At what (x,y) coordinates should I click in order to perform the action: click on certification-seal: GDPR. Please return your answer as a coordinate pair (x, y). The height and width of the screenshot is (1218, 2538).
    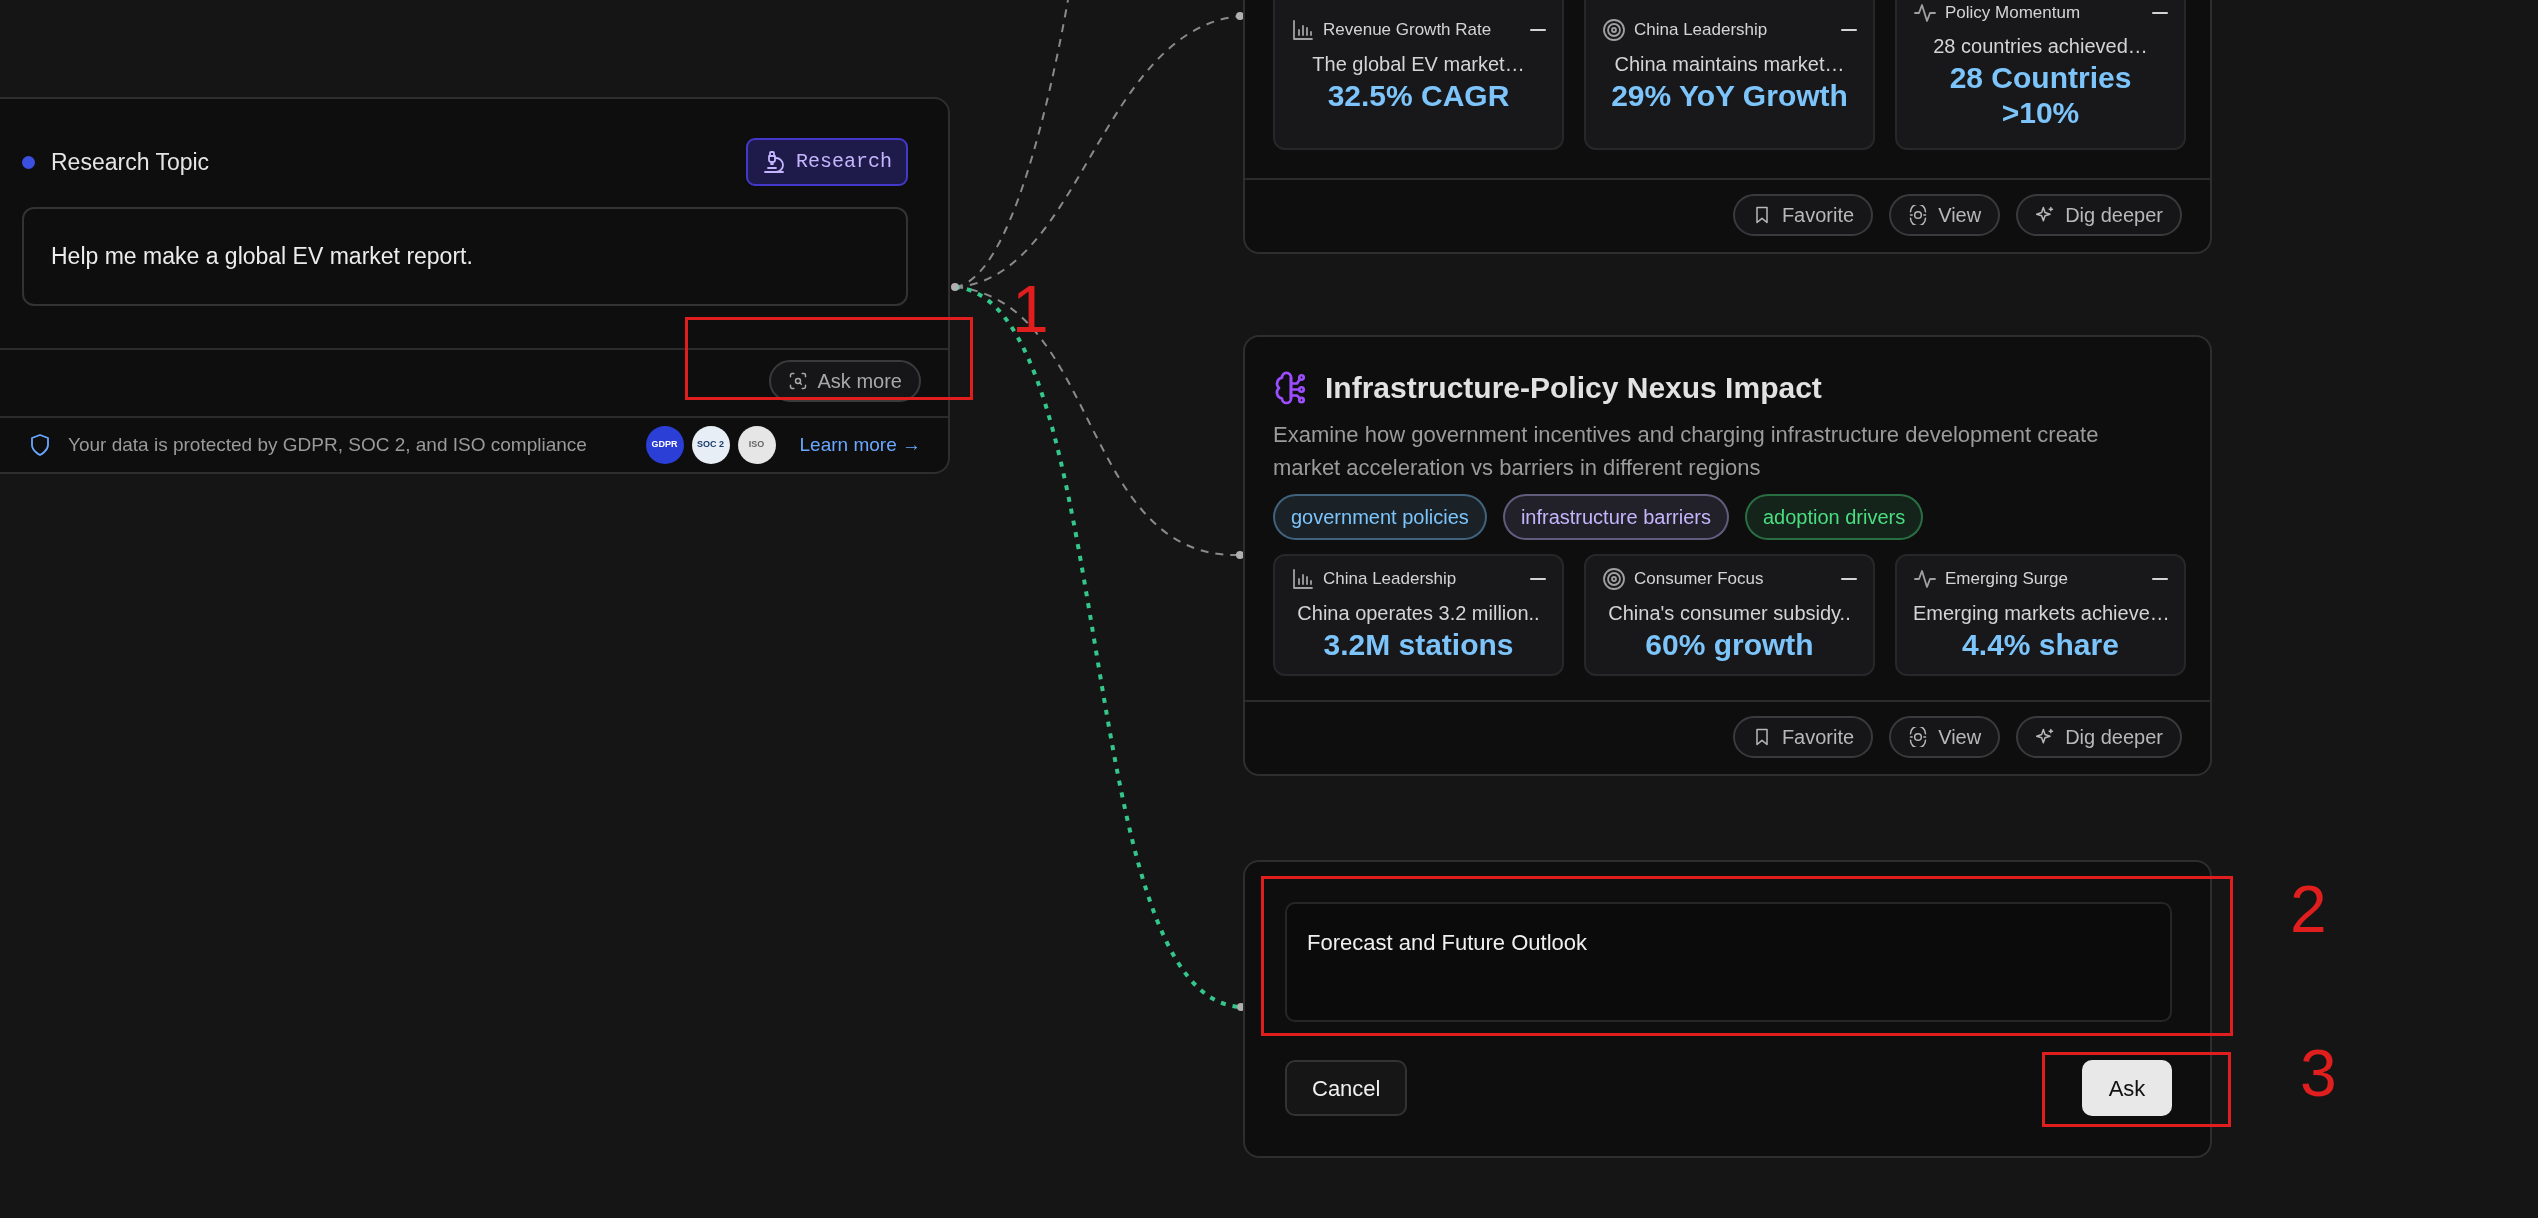
    Looking at the image, I should click on (664, 444).